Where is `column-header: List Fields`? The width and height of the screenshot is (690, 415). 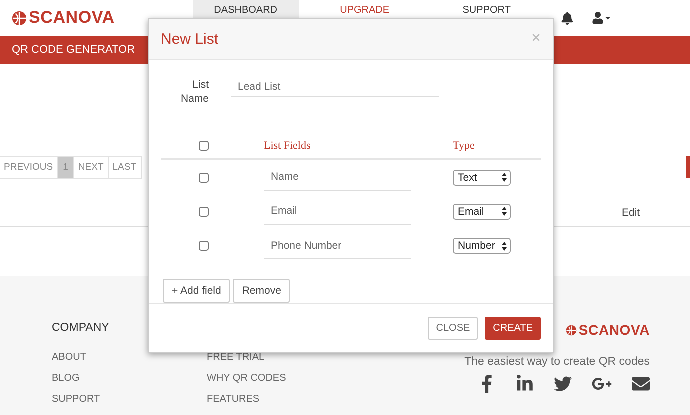 column-header: List Fields is located at coordinates (287, 146).